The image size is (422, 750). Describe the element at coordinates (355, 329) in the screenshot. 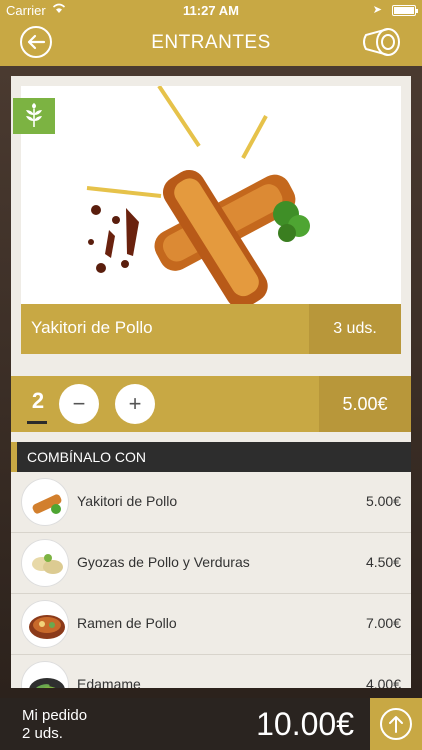

I see `product-units: 3 uds.` at that location.